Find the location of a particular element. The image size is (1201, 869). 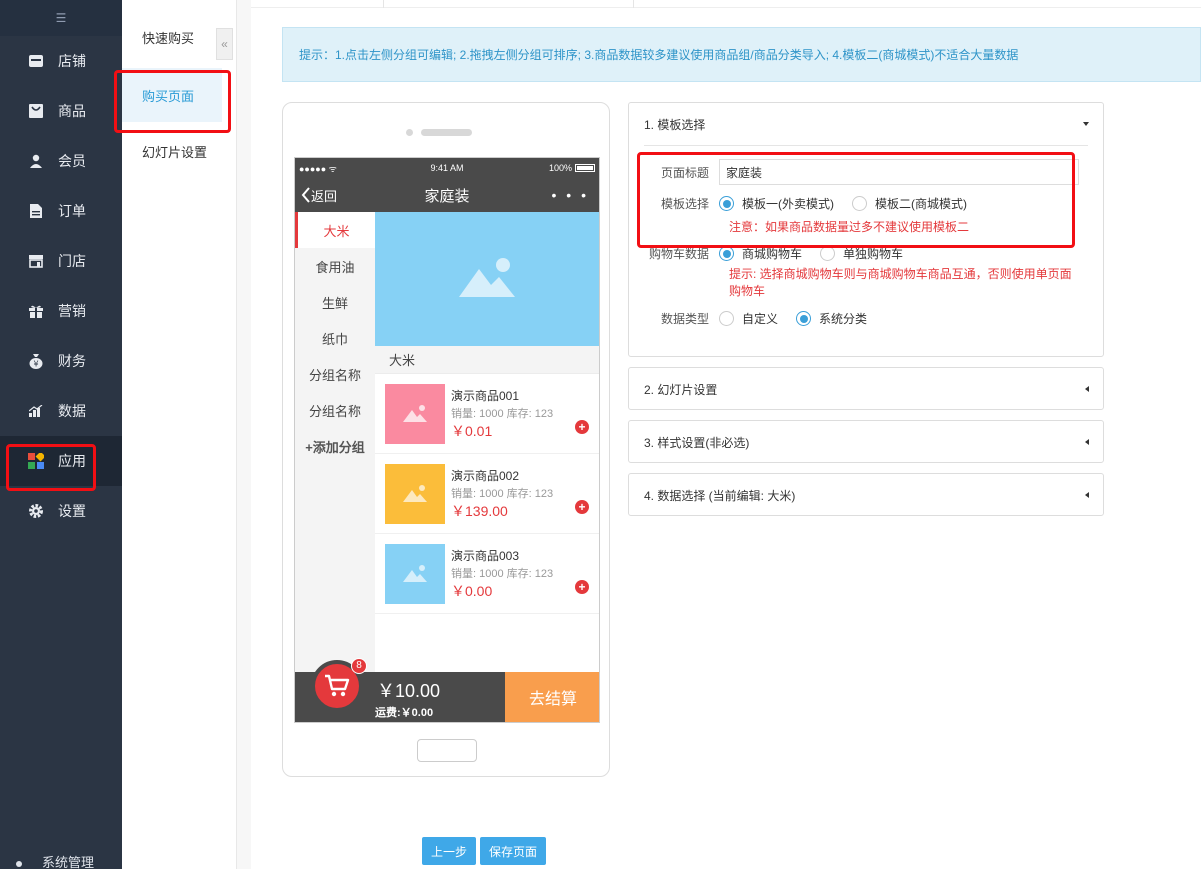

sidebar-item-label: 订单 is located at coordinates (72, 211).